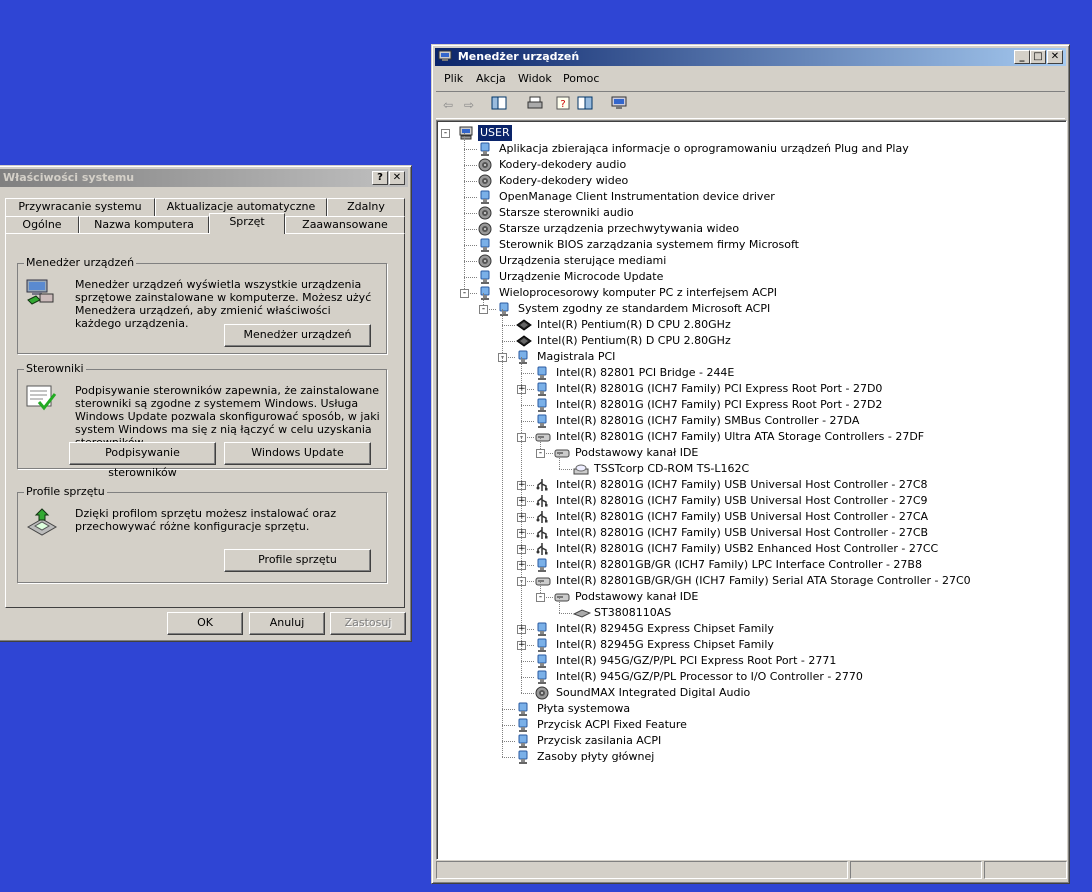 Image resolution: width=1092 pixels, height=892 pixels. I want to click on hardware-profiles-button: Profile sprzętu, so click(297, 560).